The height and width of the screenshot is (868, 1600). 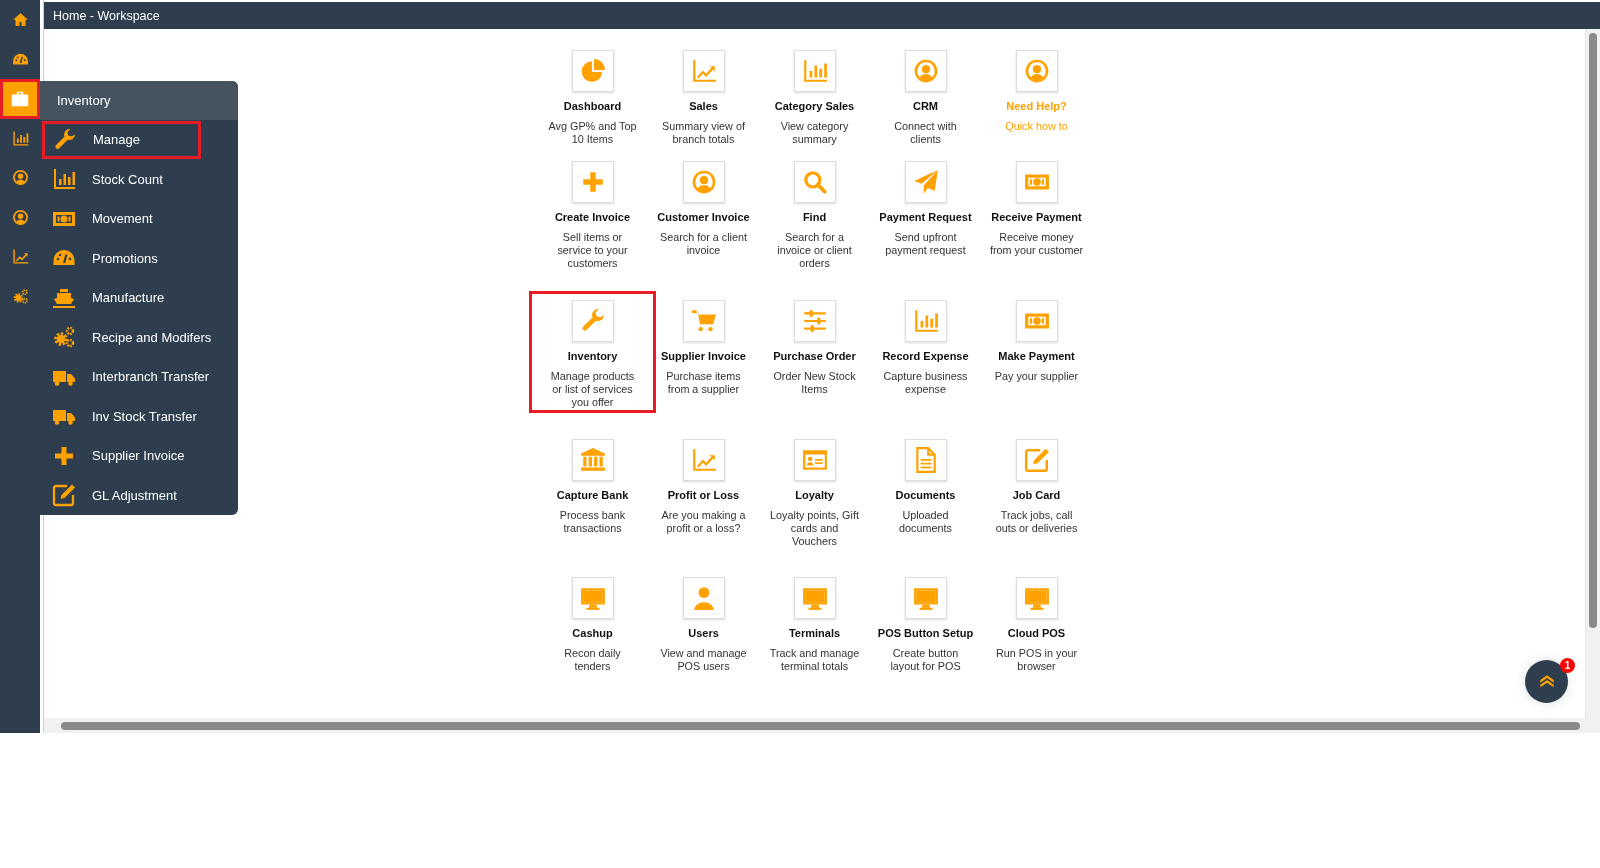 What do you see at coordinates (139, 298) in the screenshot?
I see `menu-item: Manufacture` at bounding box center [139, 298].